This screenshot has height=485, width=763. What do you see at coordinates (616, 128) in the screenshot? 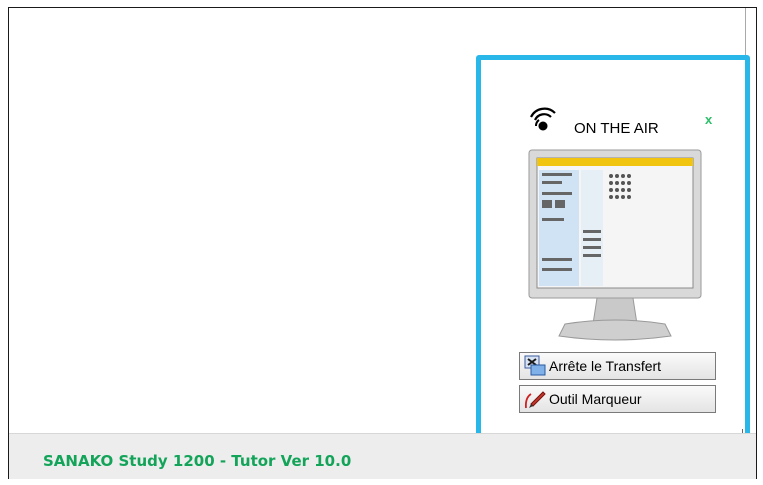
I see `on-air-label: ON THE AIR` at bounding box center [616, 128].